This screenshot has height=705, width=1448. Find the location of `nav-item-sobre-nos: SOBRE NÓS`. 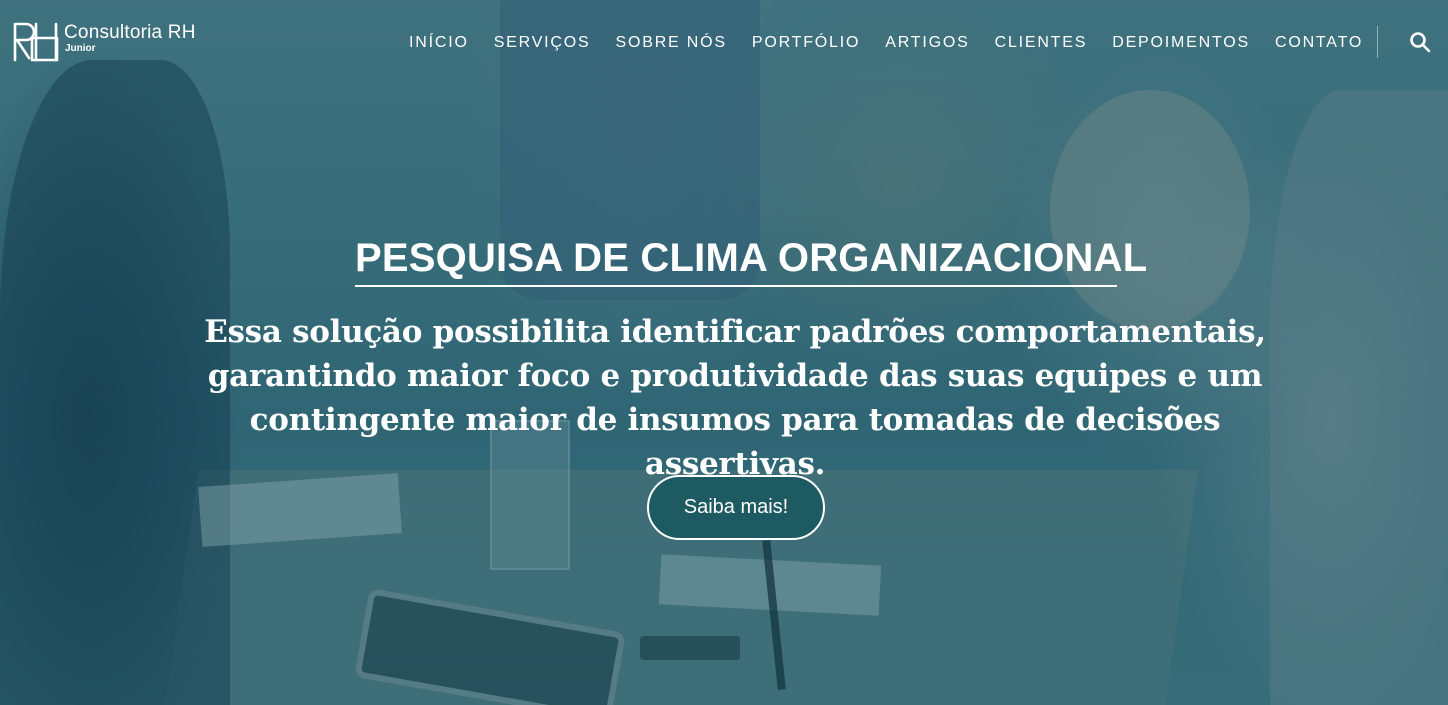

nav-item-sobre-nos: SOBRE NÓS is located at coordinates (671, 43).